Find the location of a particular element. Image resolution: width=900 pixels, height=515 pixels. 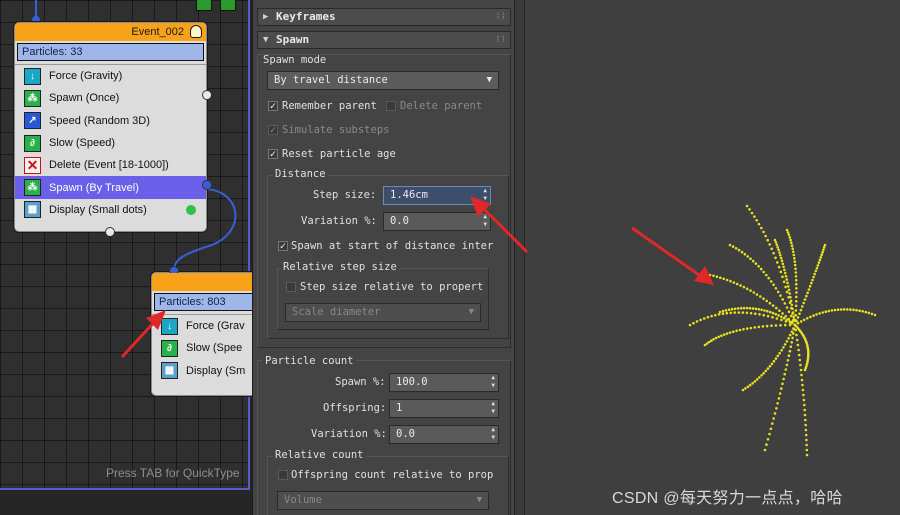

step-relative-checkbox is located at coordinates (291, 287).